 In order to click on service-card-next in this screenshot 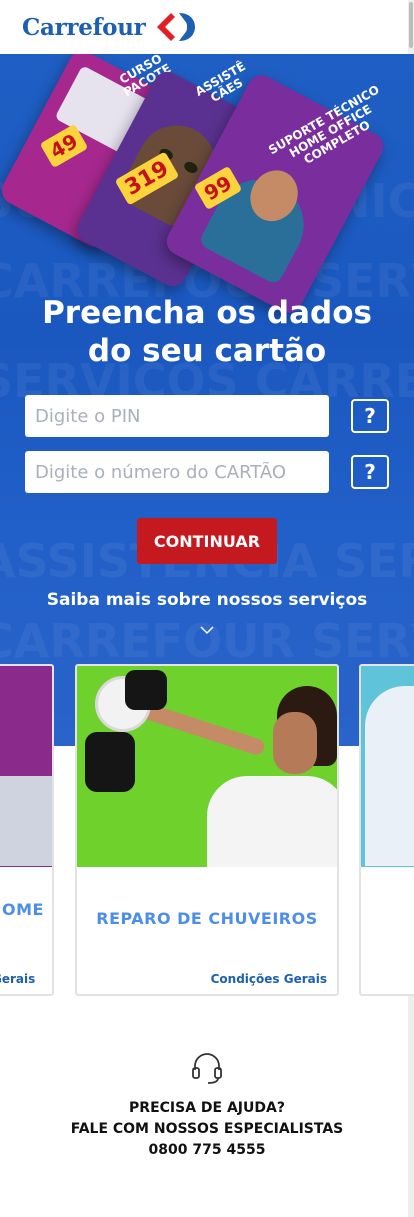, I will do `click(386, 830)`.